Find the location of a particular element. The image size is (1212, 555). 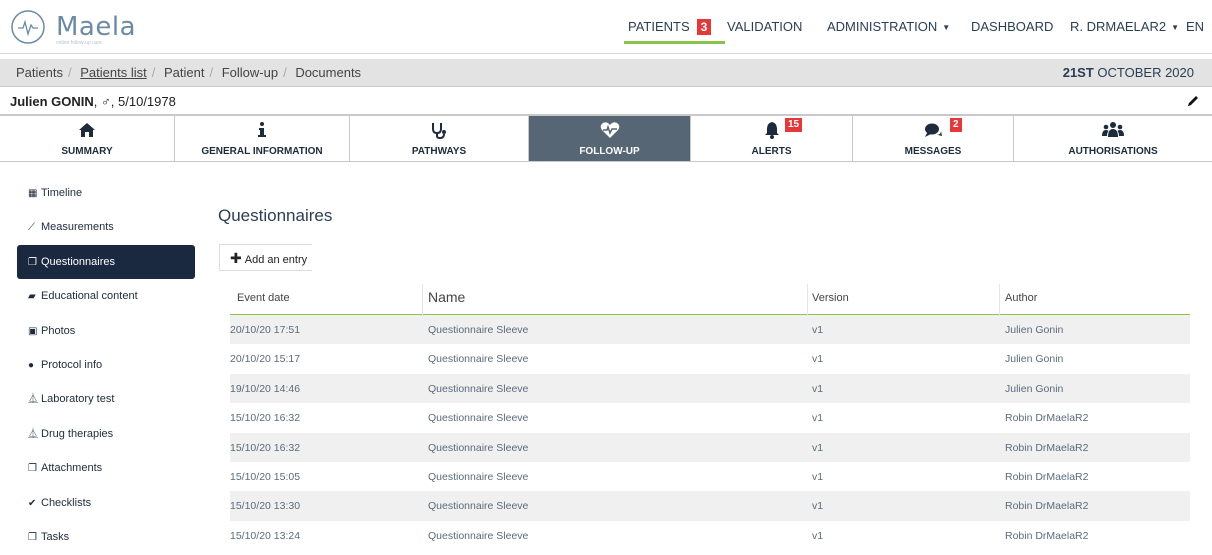

sidebar-item-drug-therapies: ⏅ Drug therapies is located at coordinates (106, 434).